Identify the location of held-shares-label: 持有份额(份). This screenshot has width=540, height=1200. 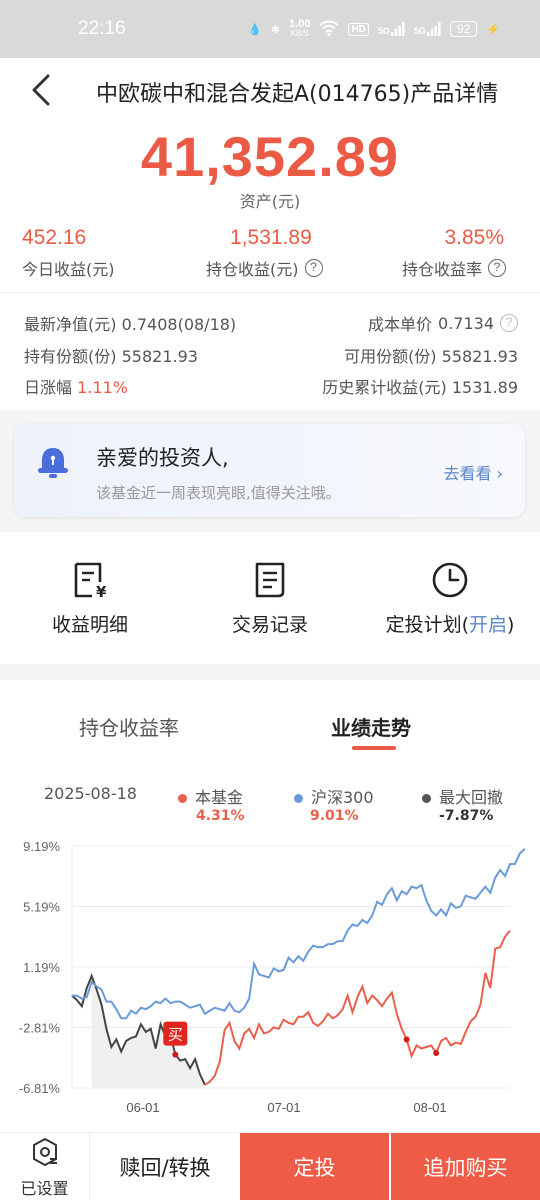
(70, 356).